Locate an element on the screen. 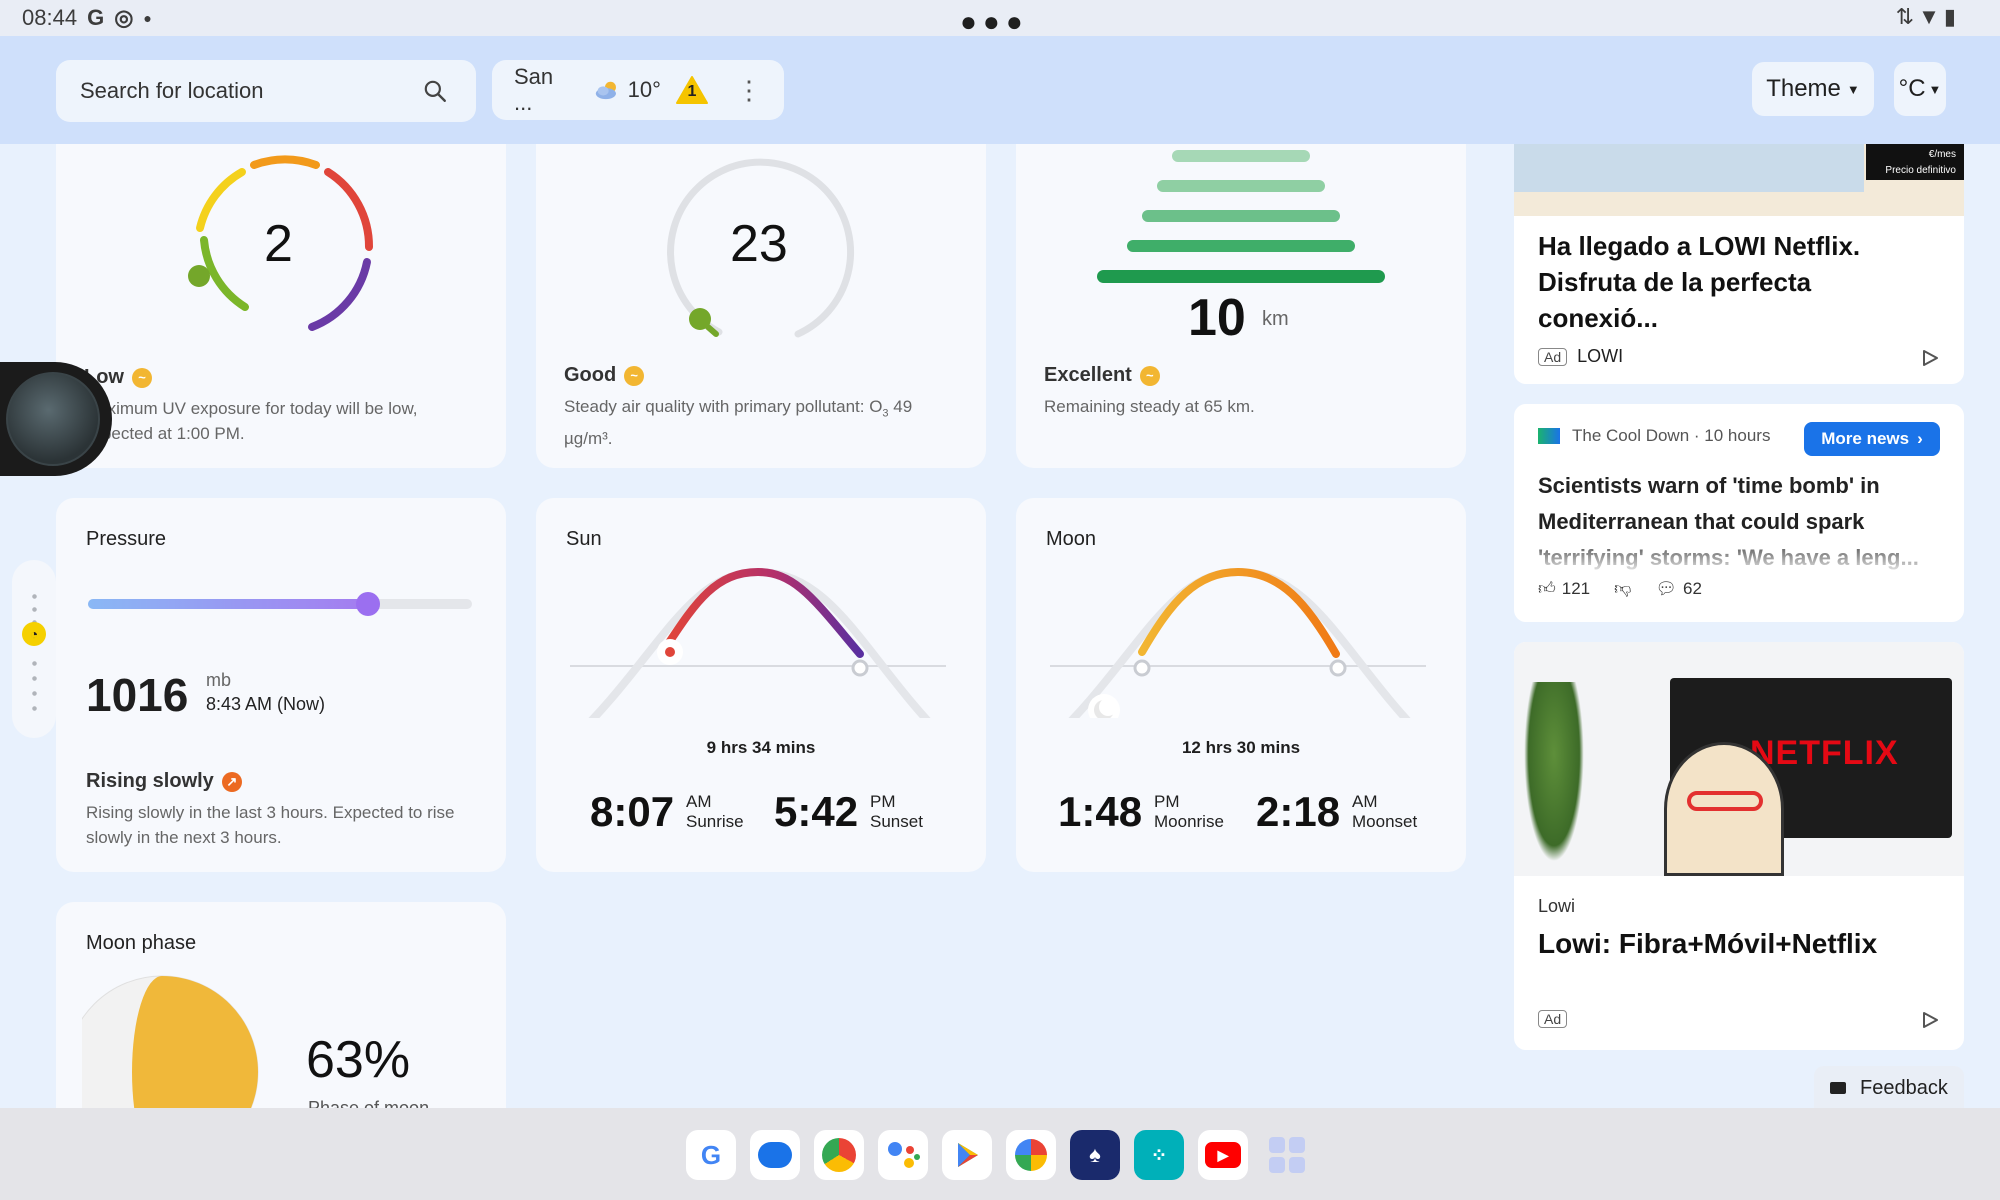 This screenshot has height=1200, width=2000. article-reactions: 👍︎ 121 👎︎ 💬︎ 62 is located at coordinates (1620, 588).